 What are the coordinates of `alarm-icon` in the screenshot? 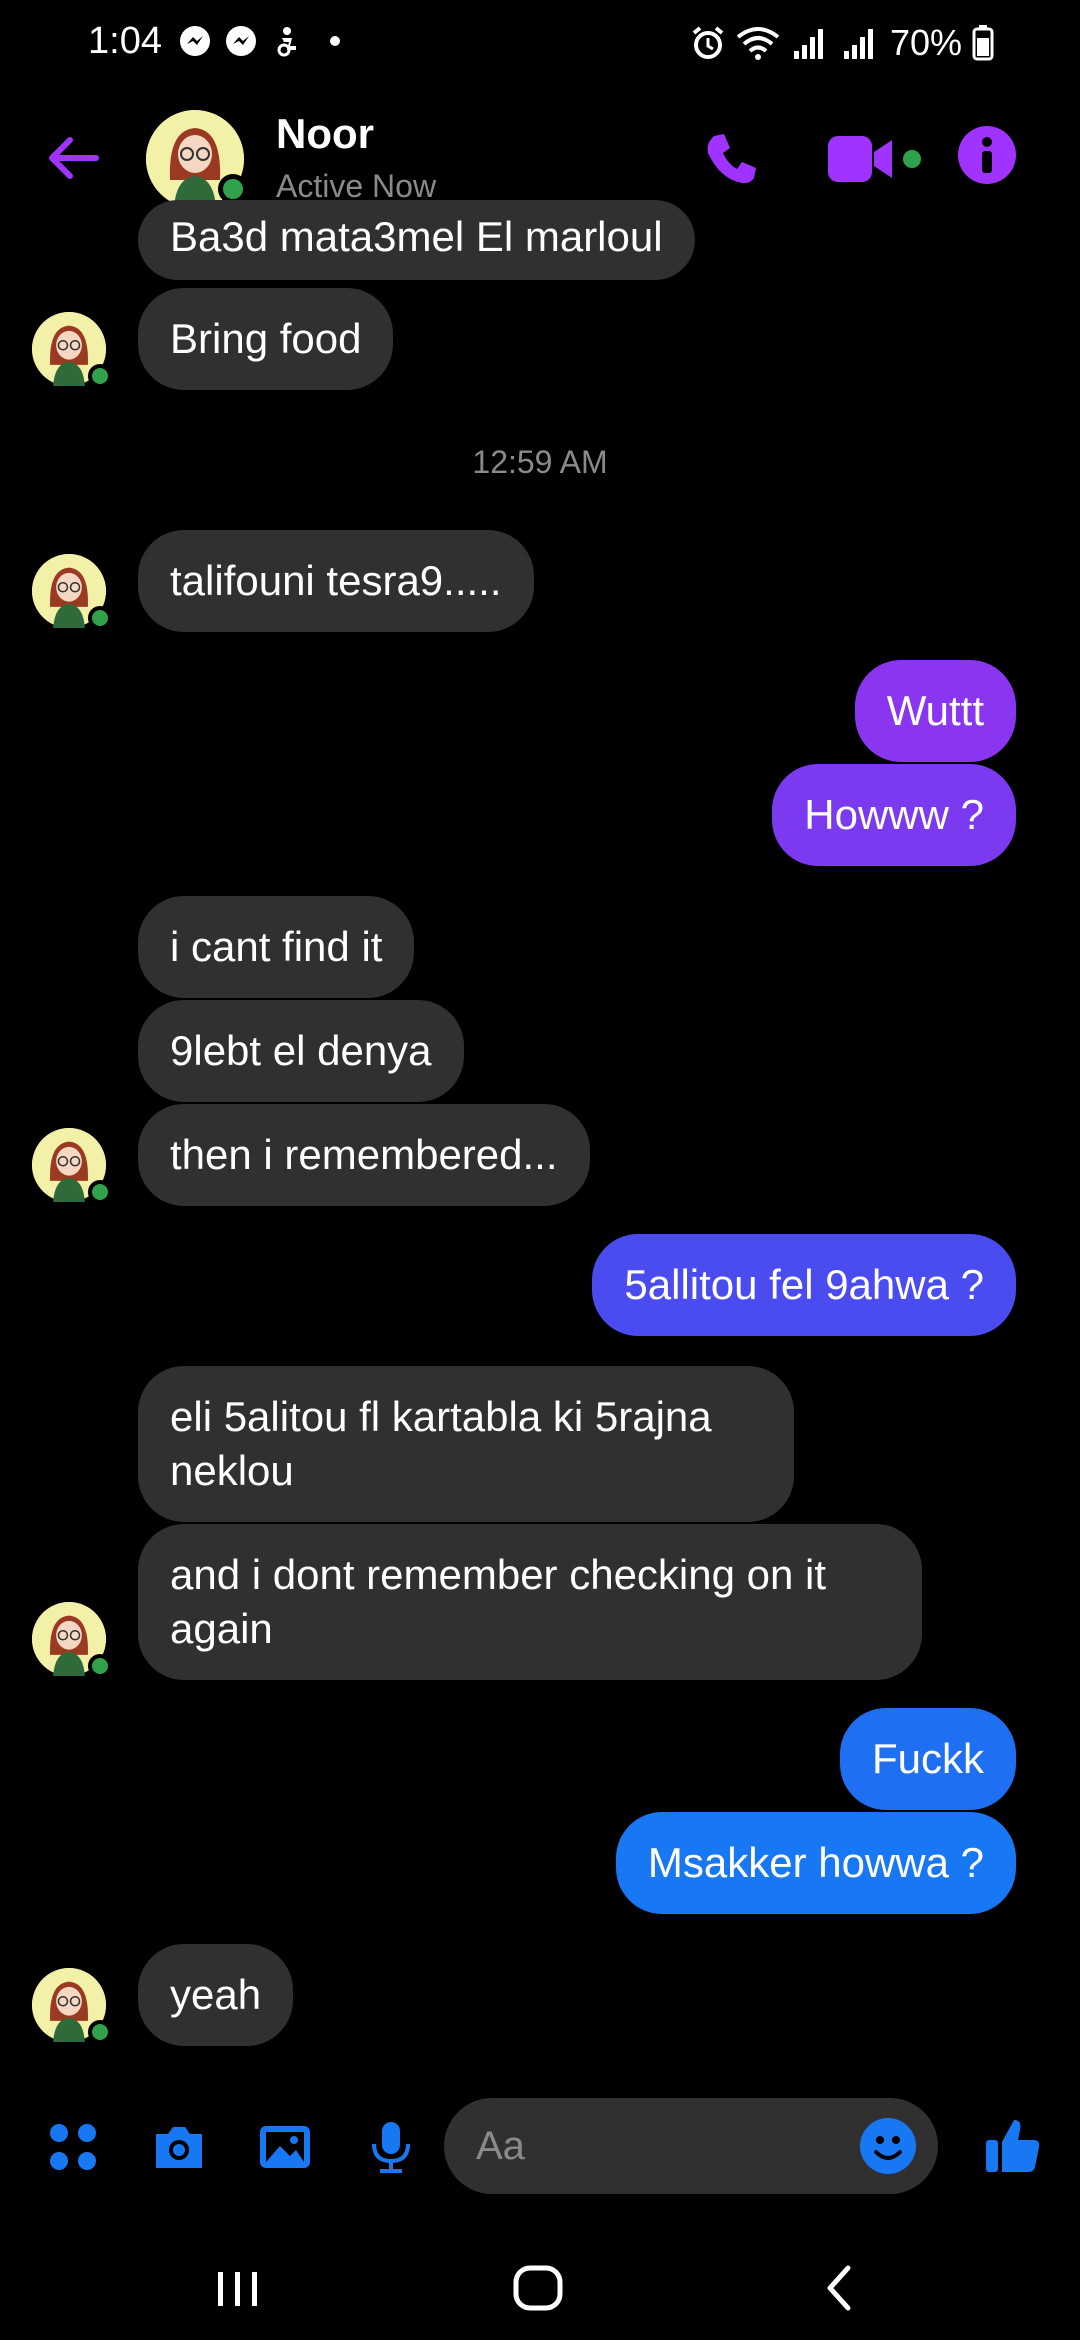 It's located at (708, 42).